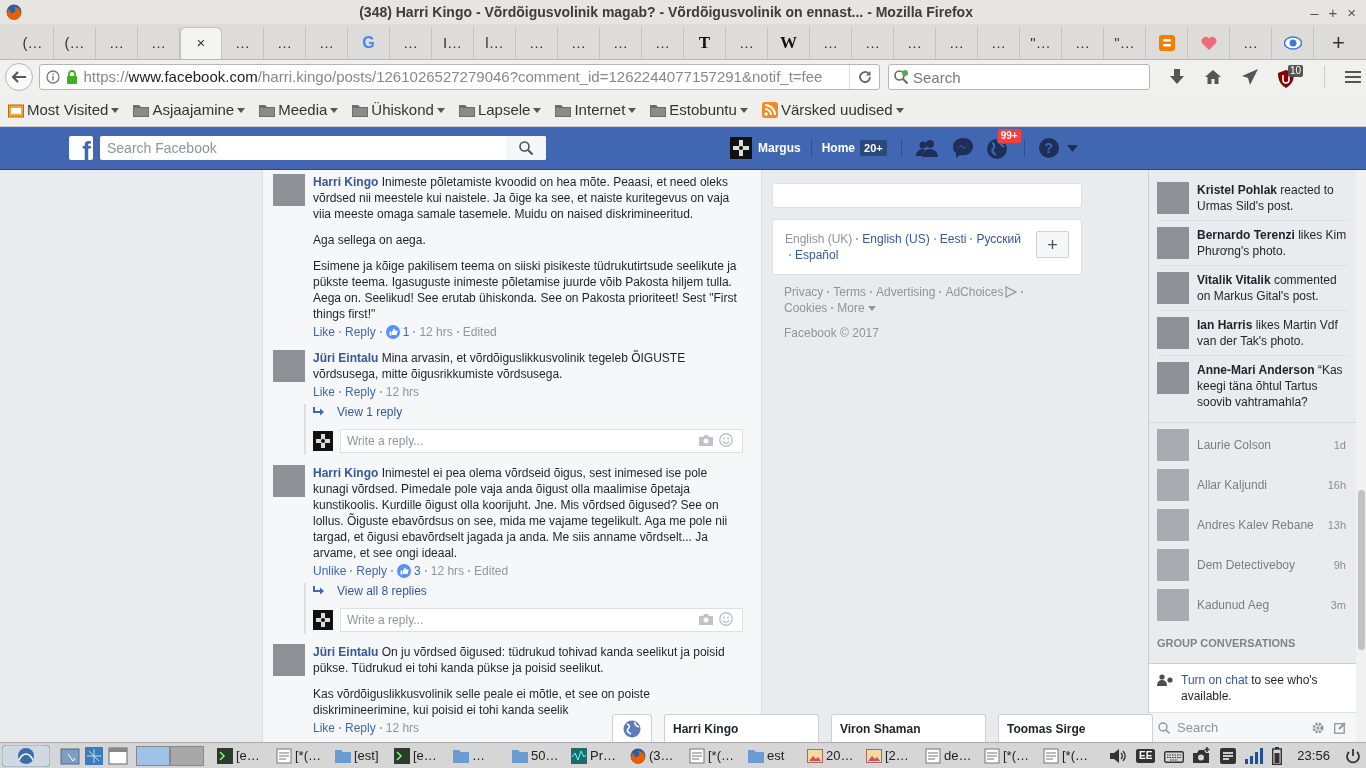  I want to click on contact-name: Allar Kaljundi, so click(1258, 485).